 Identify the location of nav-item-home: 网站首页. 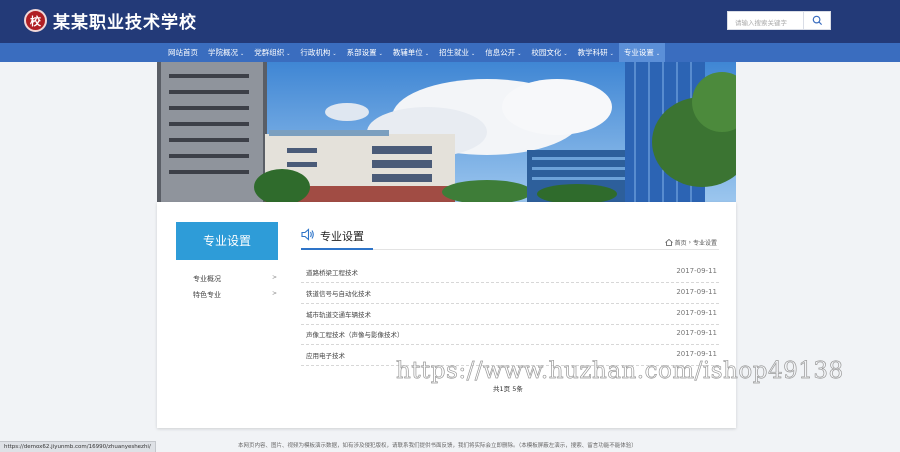
(183, 52).